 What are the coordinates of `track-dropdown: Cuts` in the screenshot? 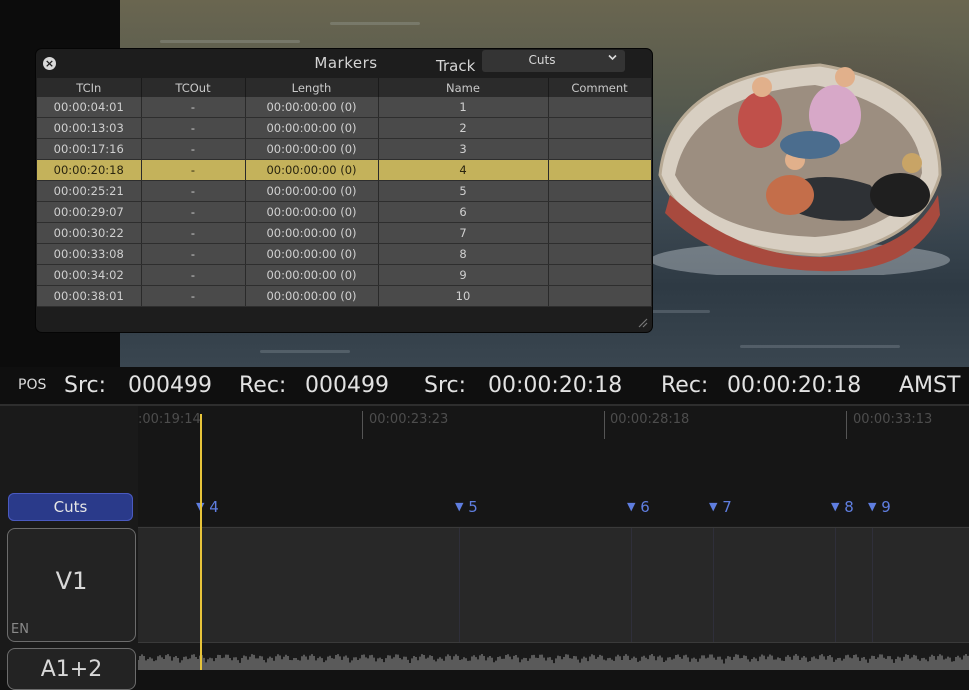 It's located at (553, 61).